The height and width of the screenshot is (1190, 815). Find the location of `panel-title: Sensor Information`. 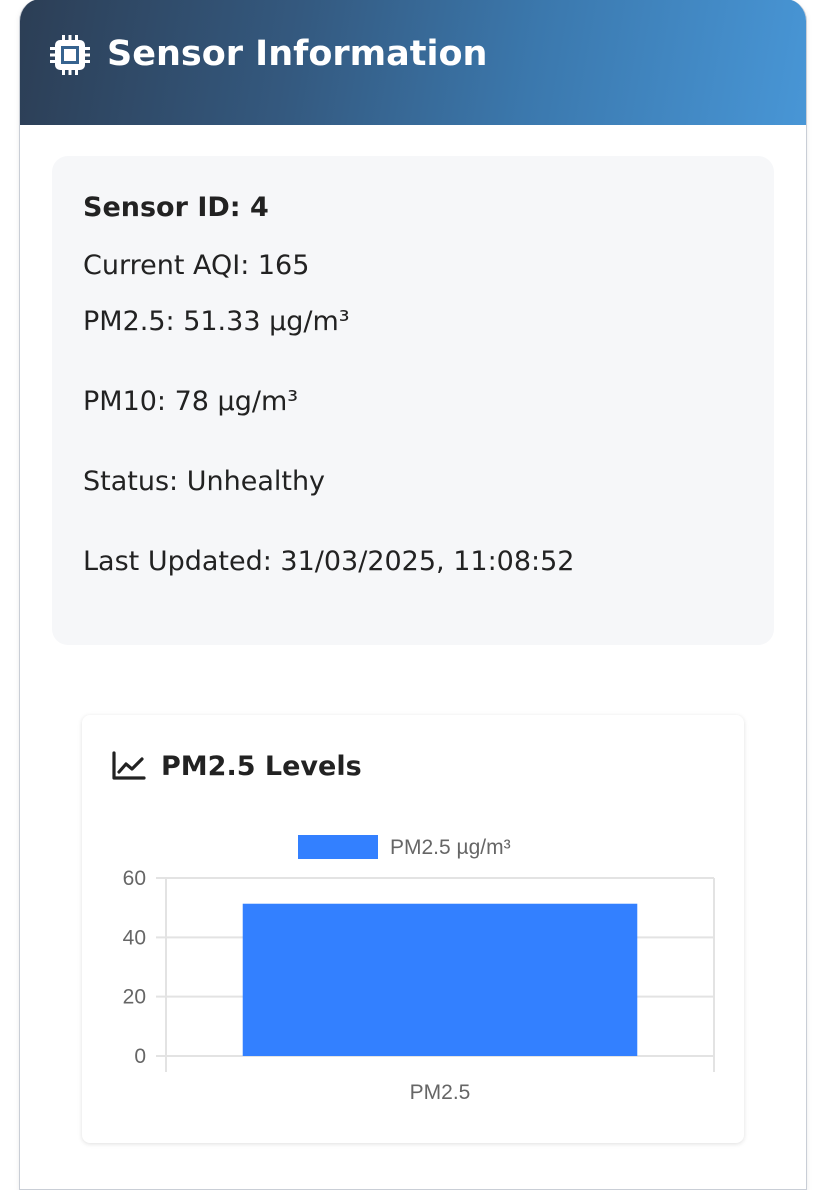

panel-title: Sensor Information is located at coordinates (297, 54).